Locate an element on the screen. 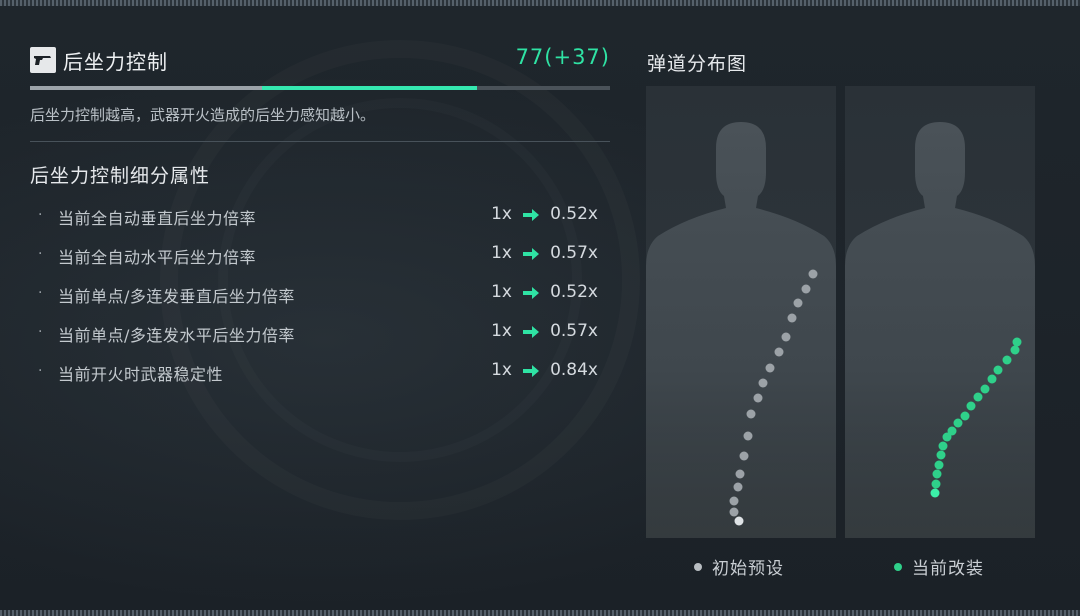 The height and width of the screenshot is (616, 1080). stat-bar-bonus is located at coordinates (369, 88).